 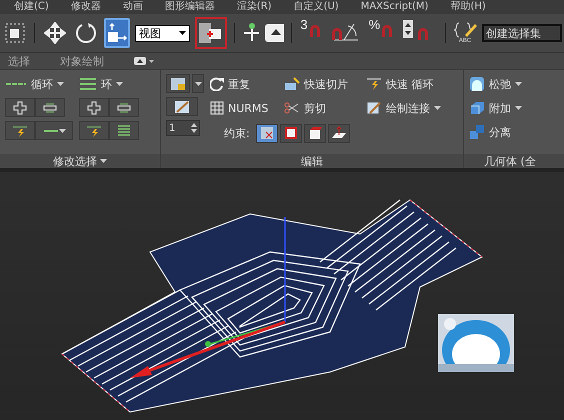 I want to click on stack-icon, so click(x=124, y=131).